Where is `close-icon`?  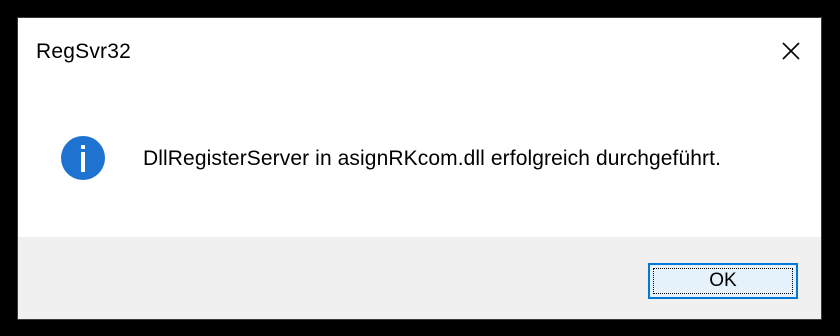
close-icon is located at coordinates (791, 51).